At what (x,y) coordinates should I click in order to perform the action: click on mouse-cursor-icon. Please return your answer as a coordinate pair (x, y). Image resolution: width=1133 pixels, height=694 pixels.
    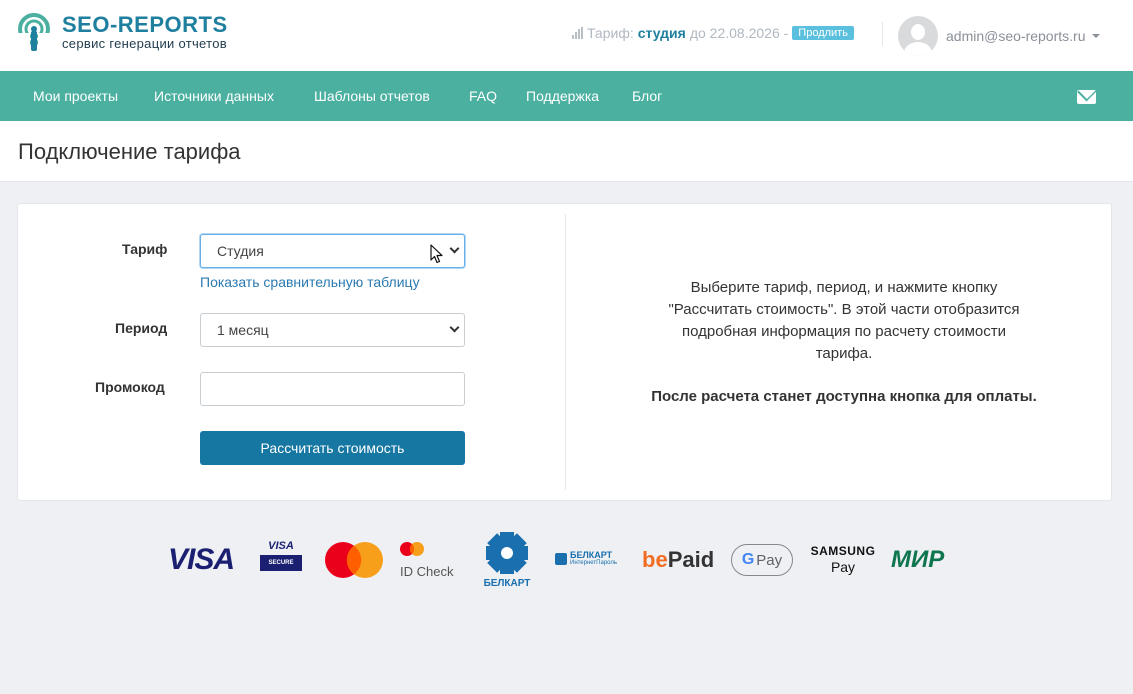
    Looking at the image, I should click on (436, 254).